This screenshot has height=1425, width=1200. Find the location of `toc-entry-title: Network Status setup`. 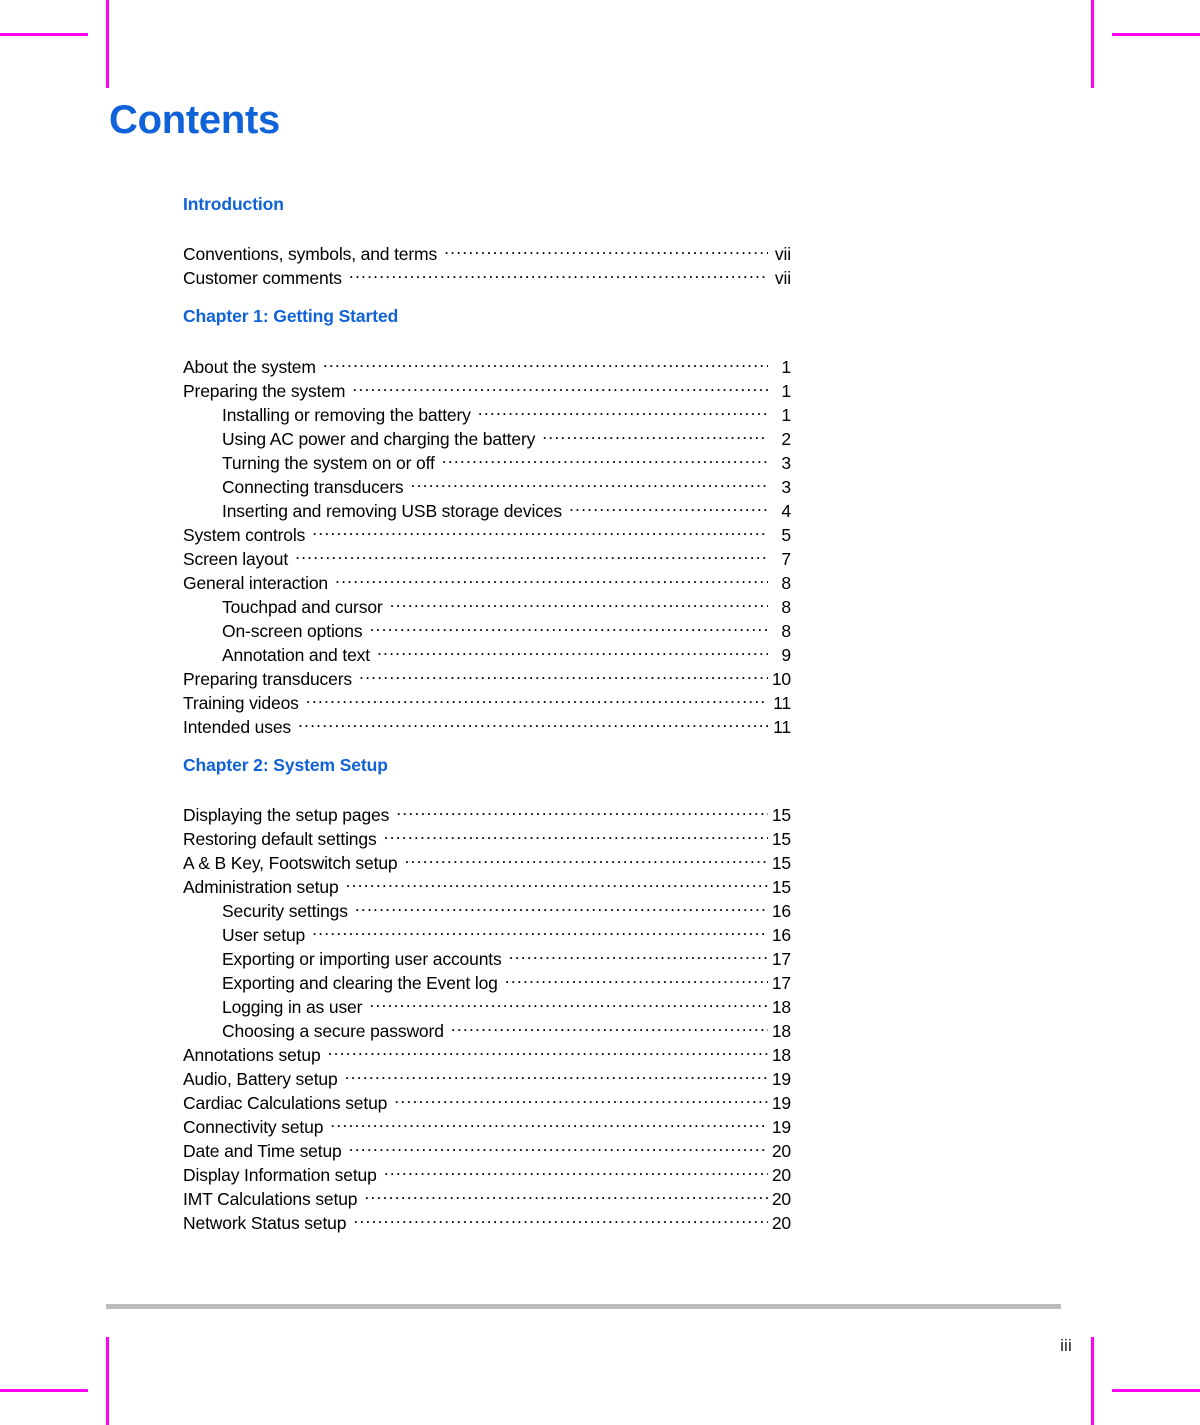

toc-entry-title: Network Status setup is located at coordinates (265, 1222).